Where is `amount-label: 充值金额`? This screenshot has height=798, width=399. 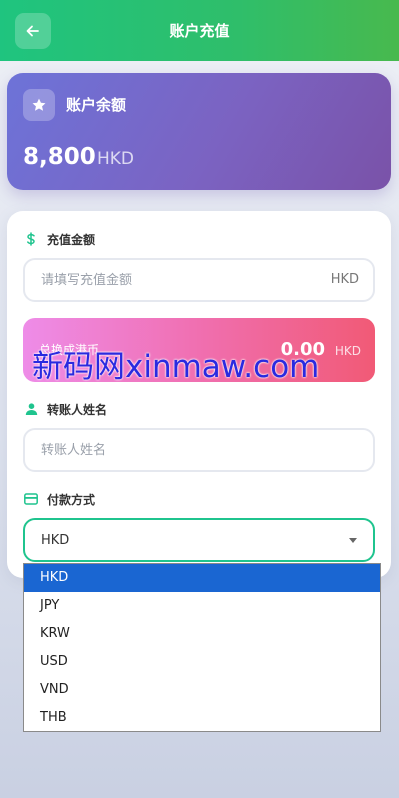
amount-label: 充值金额 is located at coordinates (71, 239).